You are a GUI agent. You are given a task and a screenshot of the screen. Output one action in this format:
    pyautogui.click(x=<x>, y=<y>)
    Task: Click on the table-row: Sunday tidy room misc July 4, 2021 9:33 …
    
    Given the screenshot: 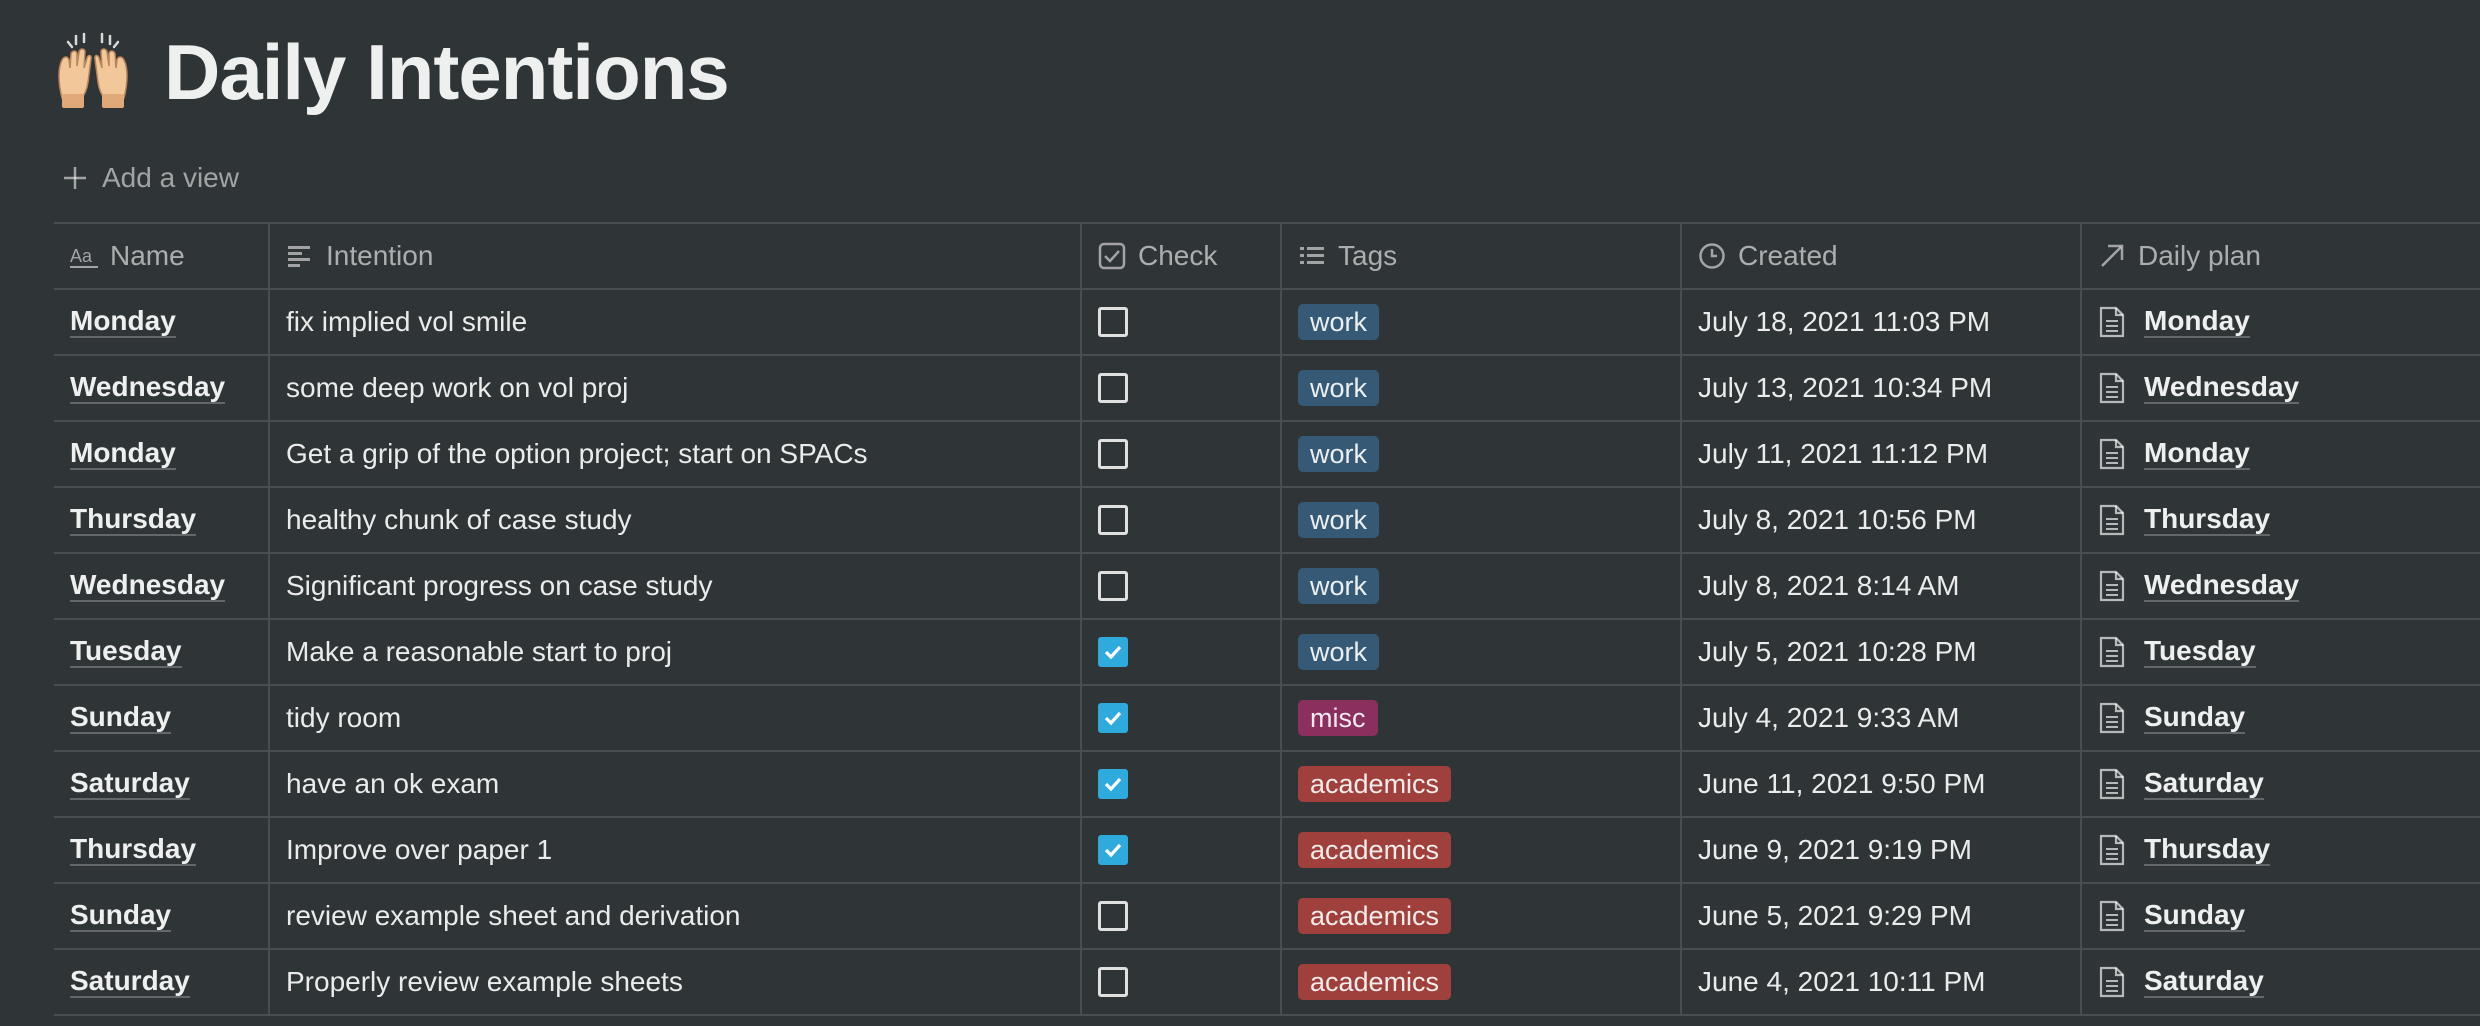 What is the action you would take?
    pyautogui.click(x=1267, y=719)
    